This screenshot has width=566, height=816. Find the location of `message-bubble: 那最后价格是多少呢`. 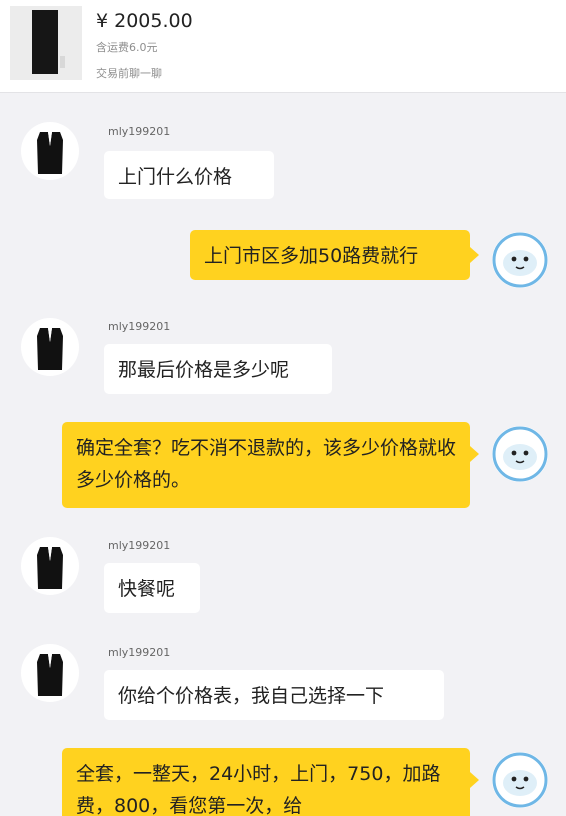

message-bubble: 那最后价格是多少呢 is located at coordinates (218, 369).